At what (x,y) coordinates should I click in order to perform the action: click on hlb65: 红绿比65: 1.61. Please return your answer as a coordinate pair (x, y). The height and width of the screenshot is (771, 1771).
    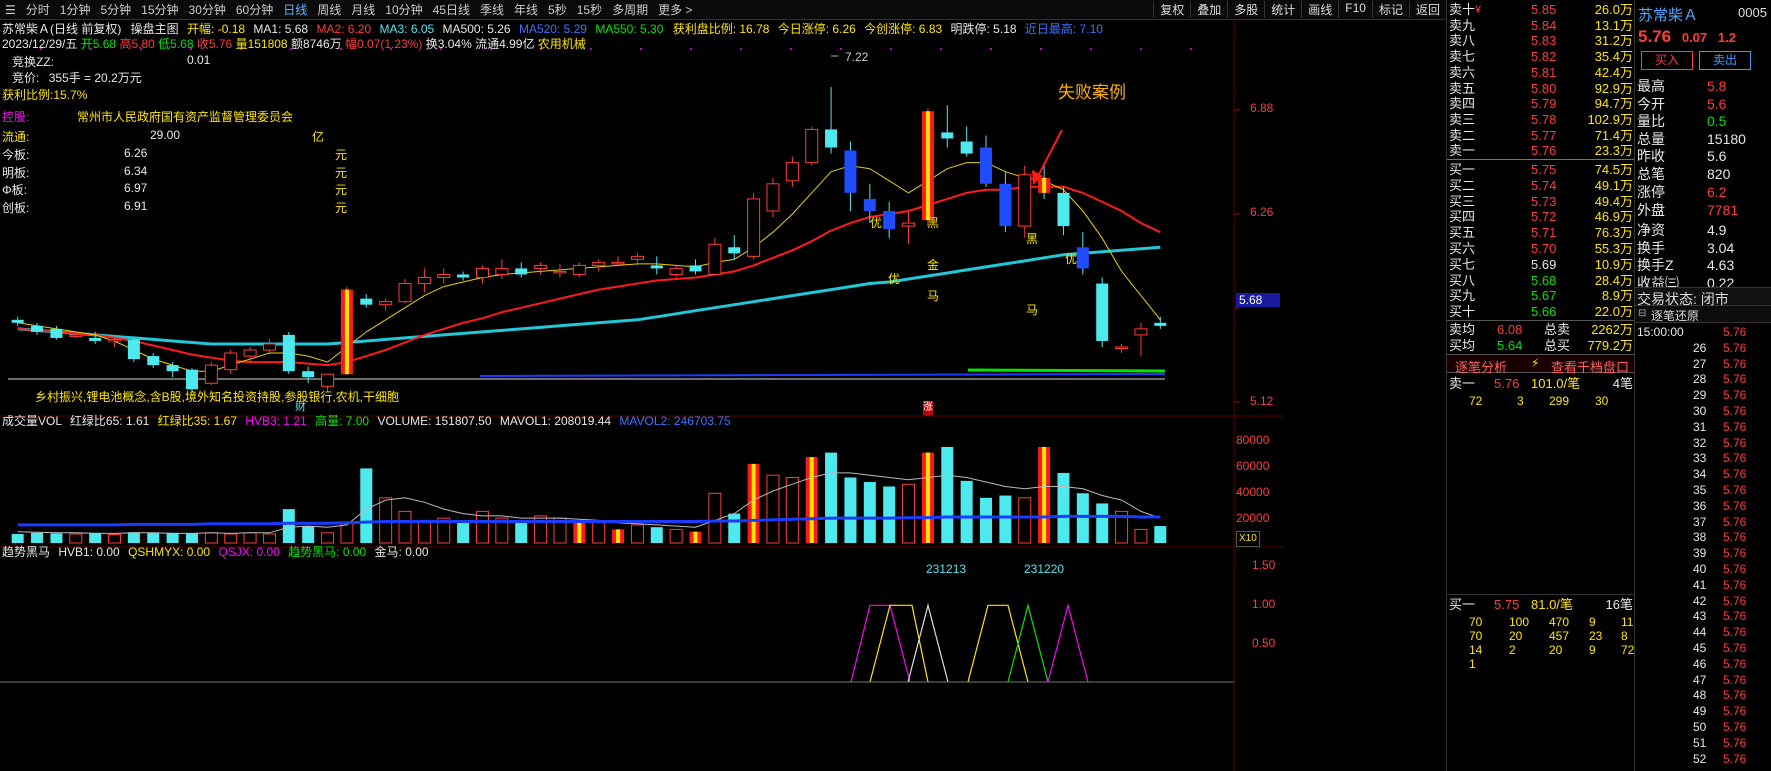
    Looking at the image, I should click on (109, 421).